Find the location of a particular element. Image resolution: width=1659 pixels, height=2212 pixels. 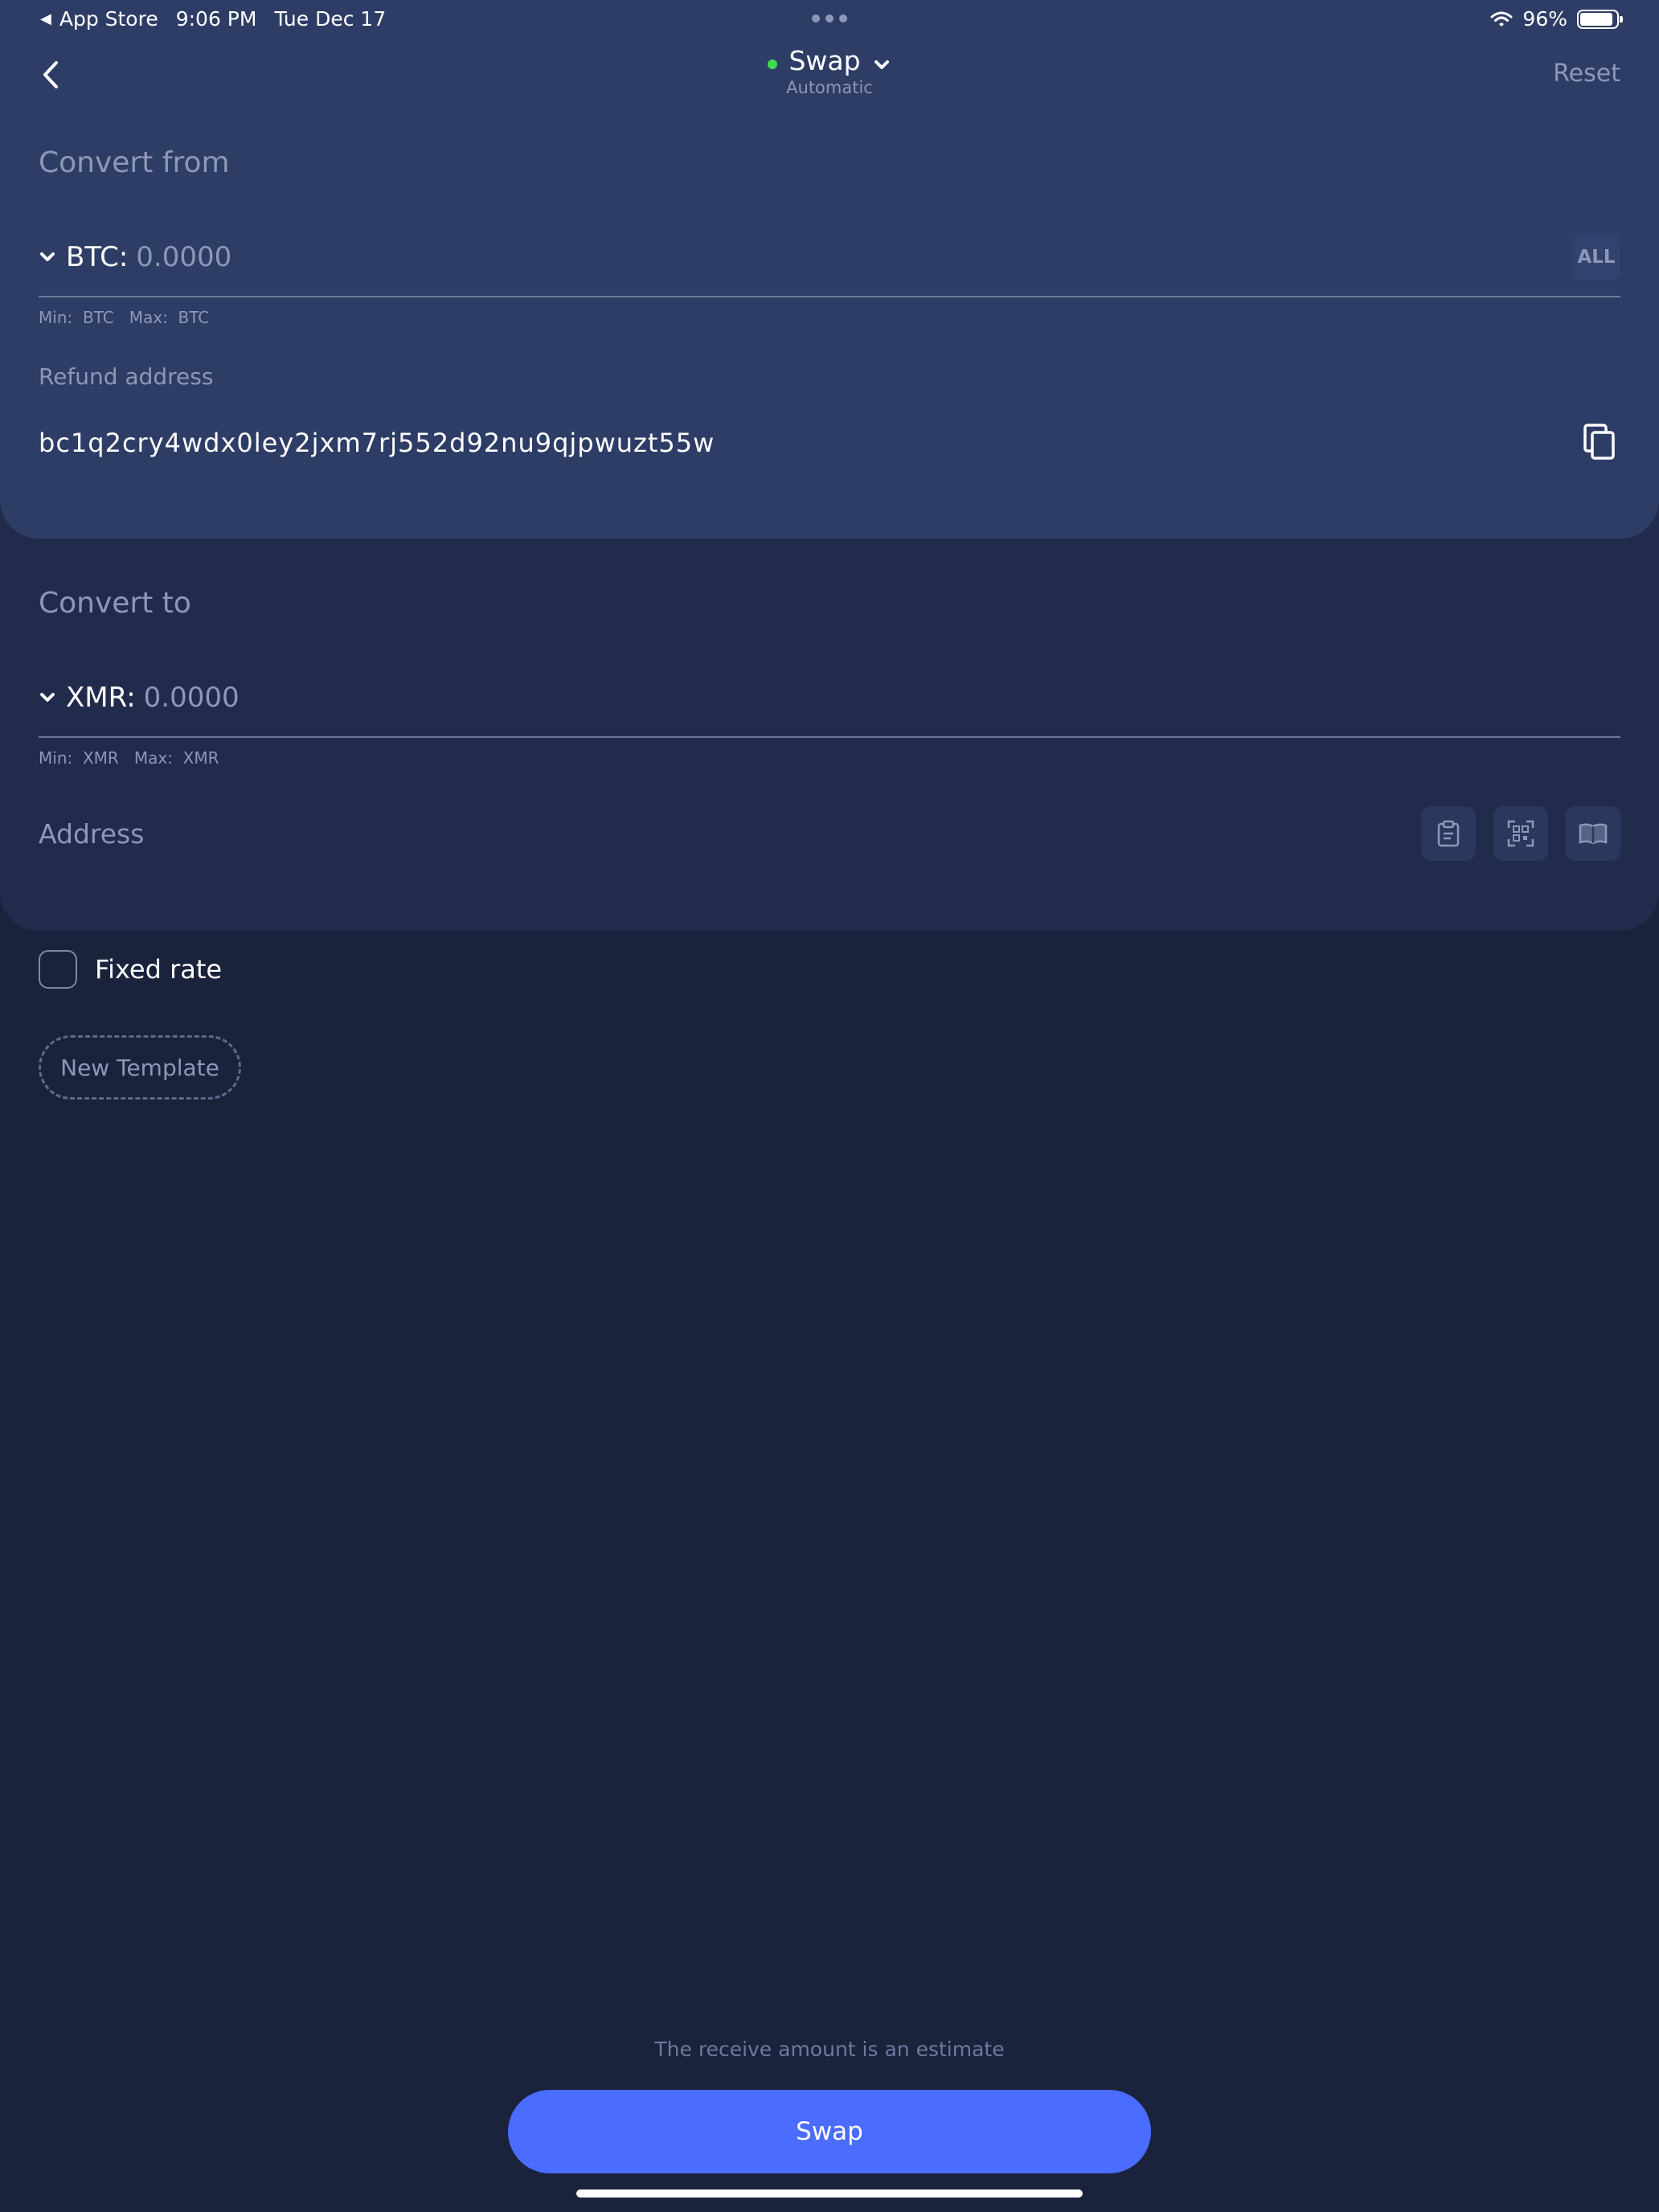

fixed-rate-toggle: Fixed rate is located at coordinates (130, 970).